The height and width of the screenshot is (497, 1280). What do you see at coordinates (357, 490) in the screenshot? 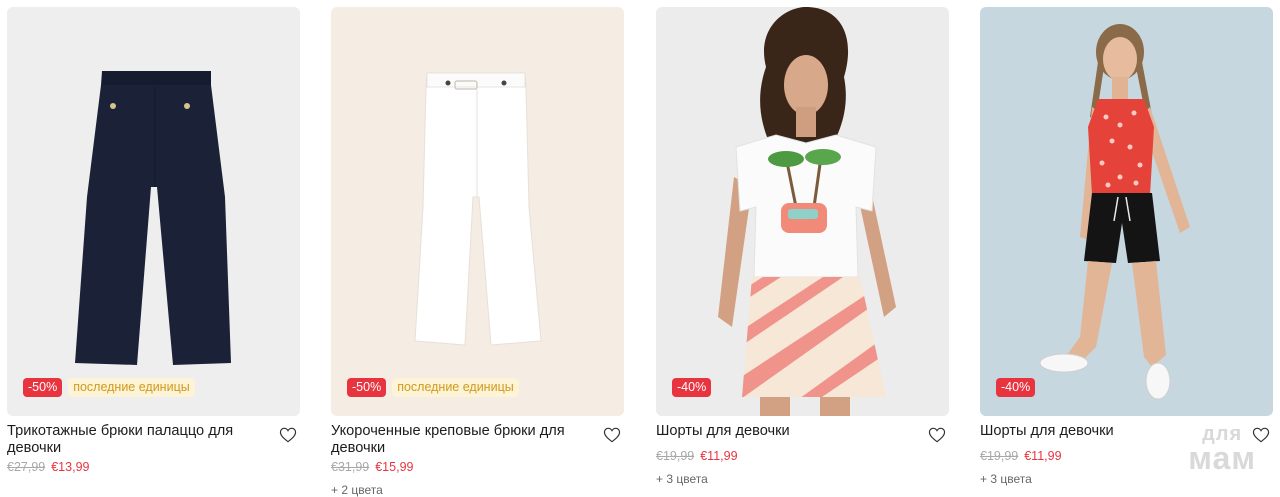
I see `more-colors-link: + 2 цвета` at bounding box center [357, 490].